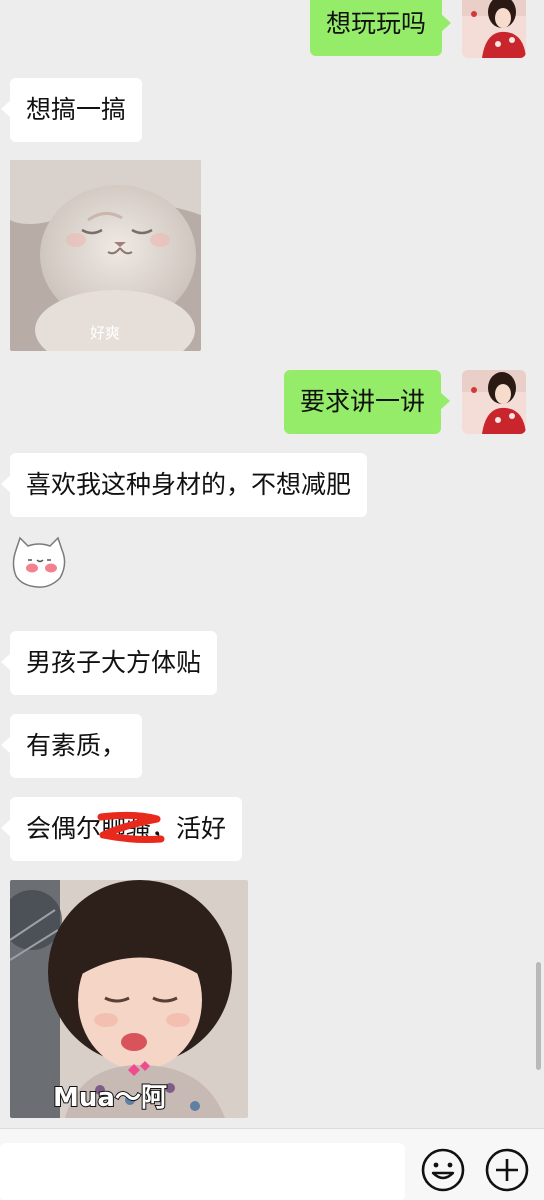 This screenshot has width=544, height=1200. I want to click on sticker-caption: Mua～阿, so click(110, 1098).